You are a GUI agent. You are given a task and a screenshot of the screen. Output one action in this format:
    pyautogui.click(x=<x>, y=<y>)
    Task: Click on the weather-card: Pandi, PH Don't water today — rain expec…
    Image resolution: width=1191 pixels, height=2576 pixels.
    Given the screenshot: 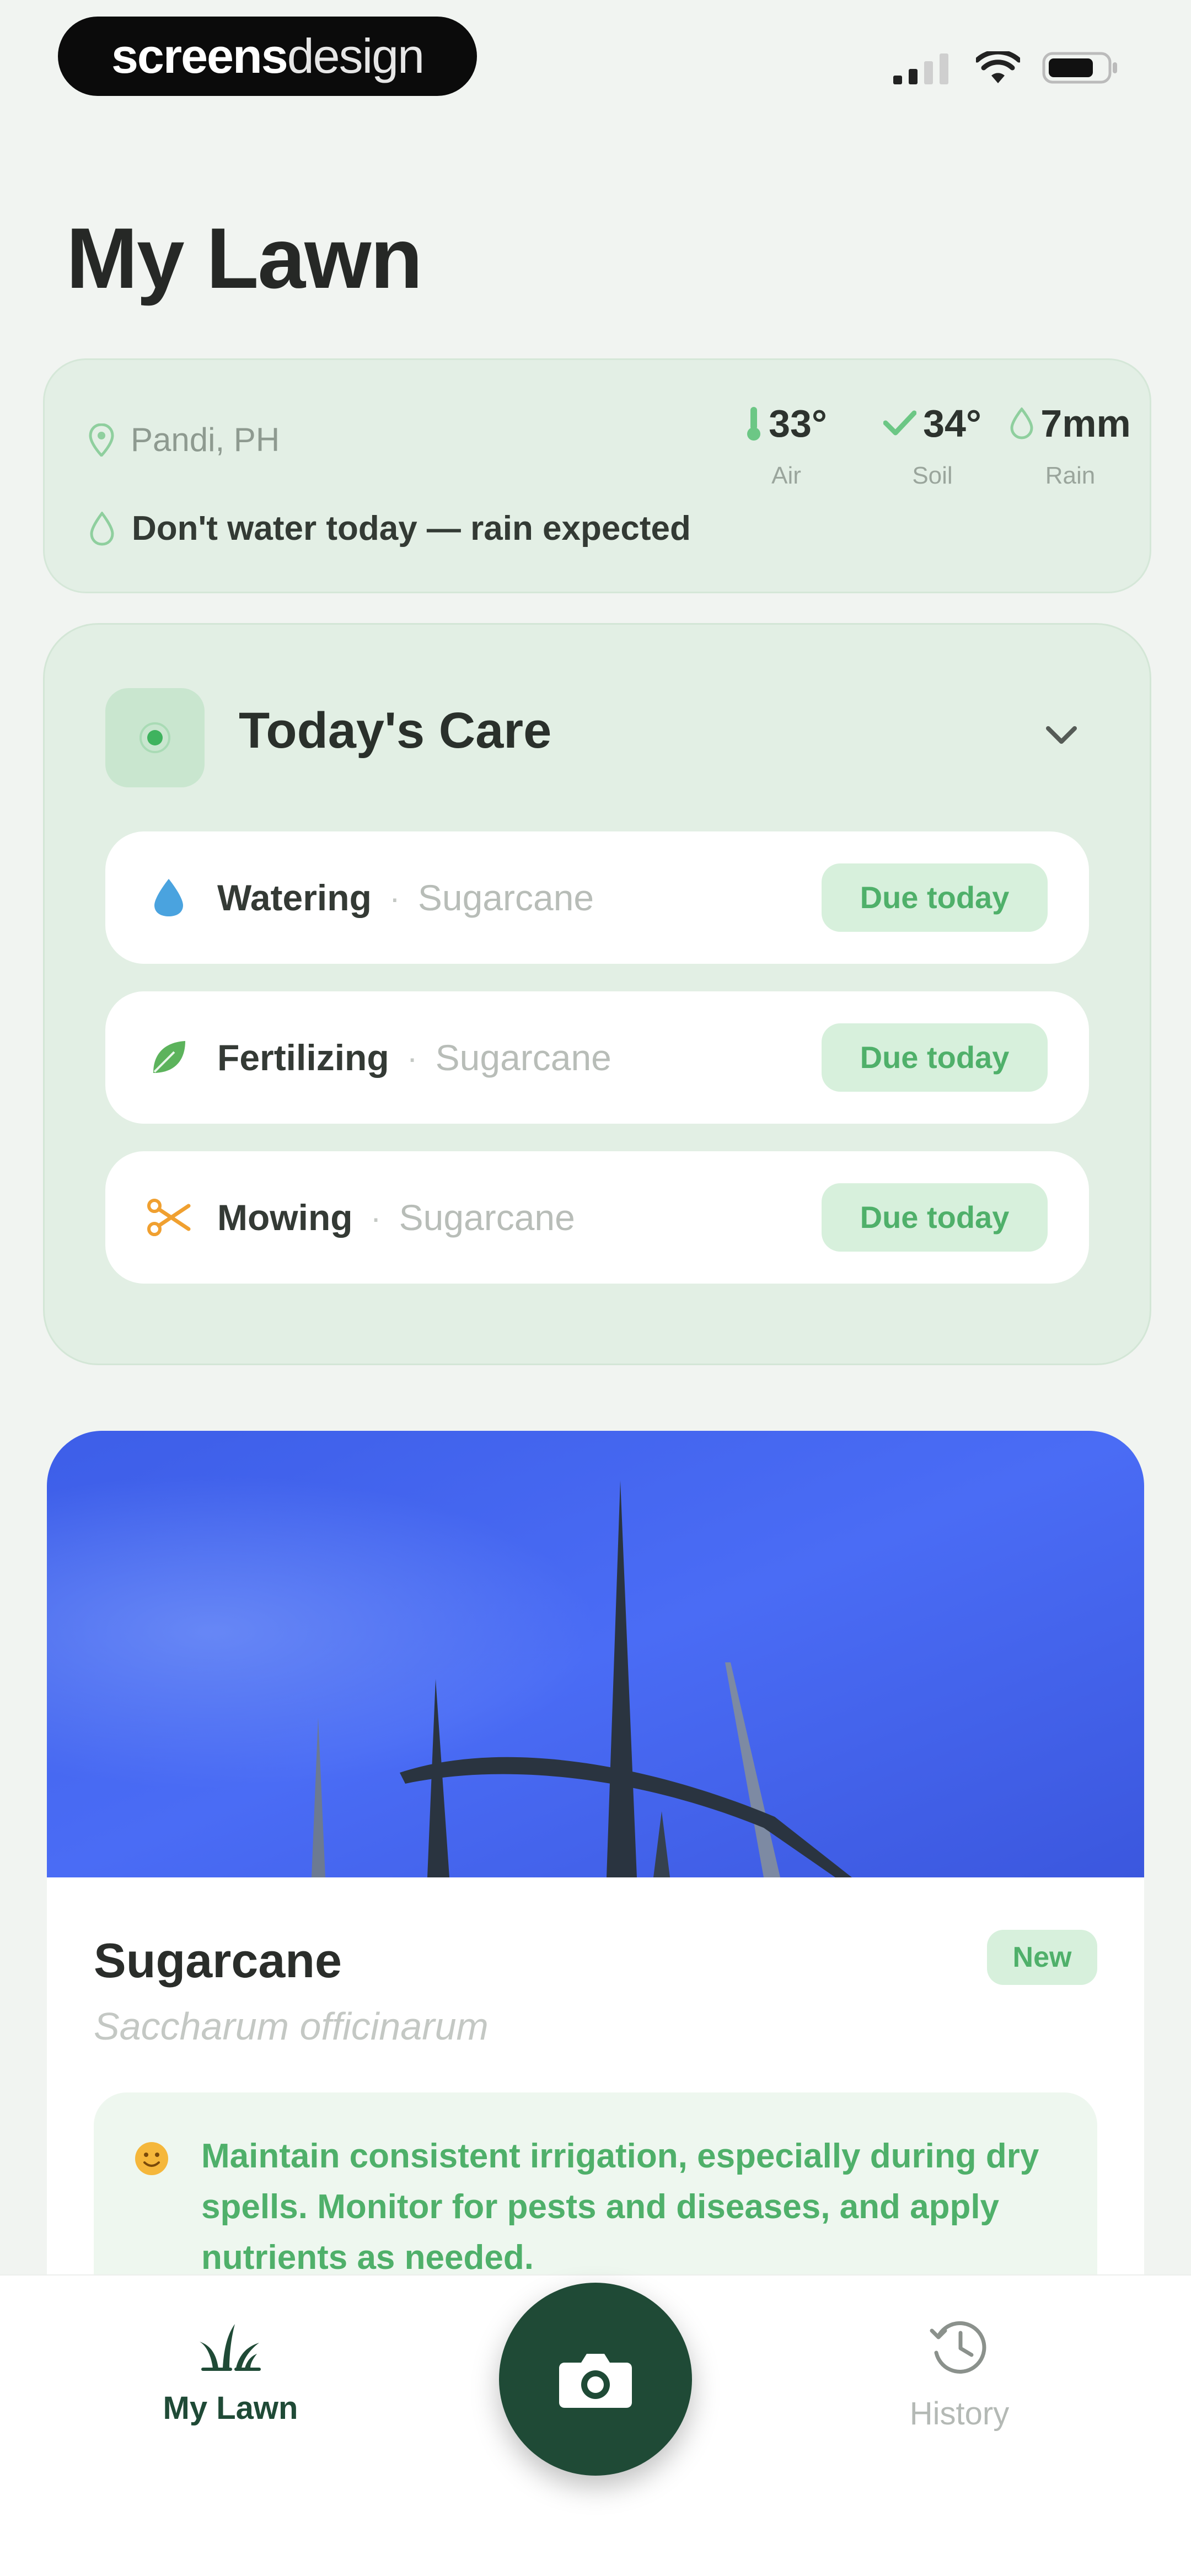 What is the action you would take?
    pyautogui.click(x=597, y=475)
    